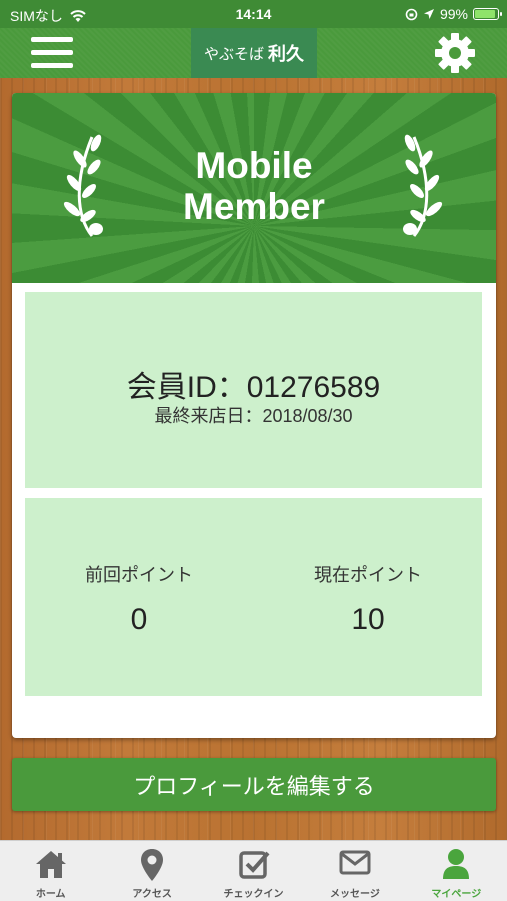 The height and width of the screenshot is (901, 507). Describe the element at coordinates (411, 14) in the screenshot. I see `orientation-lock-icon` at that location.